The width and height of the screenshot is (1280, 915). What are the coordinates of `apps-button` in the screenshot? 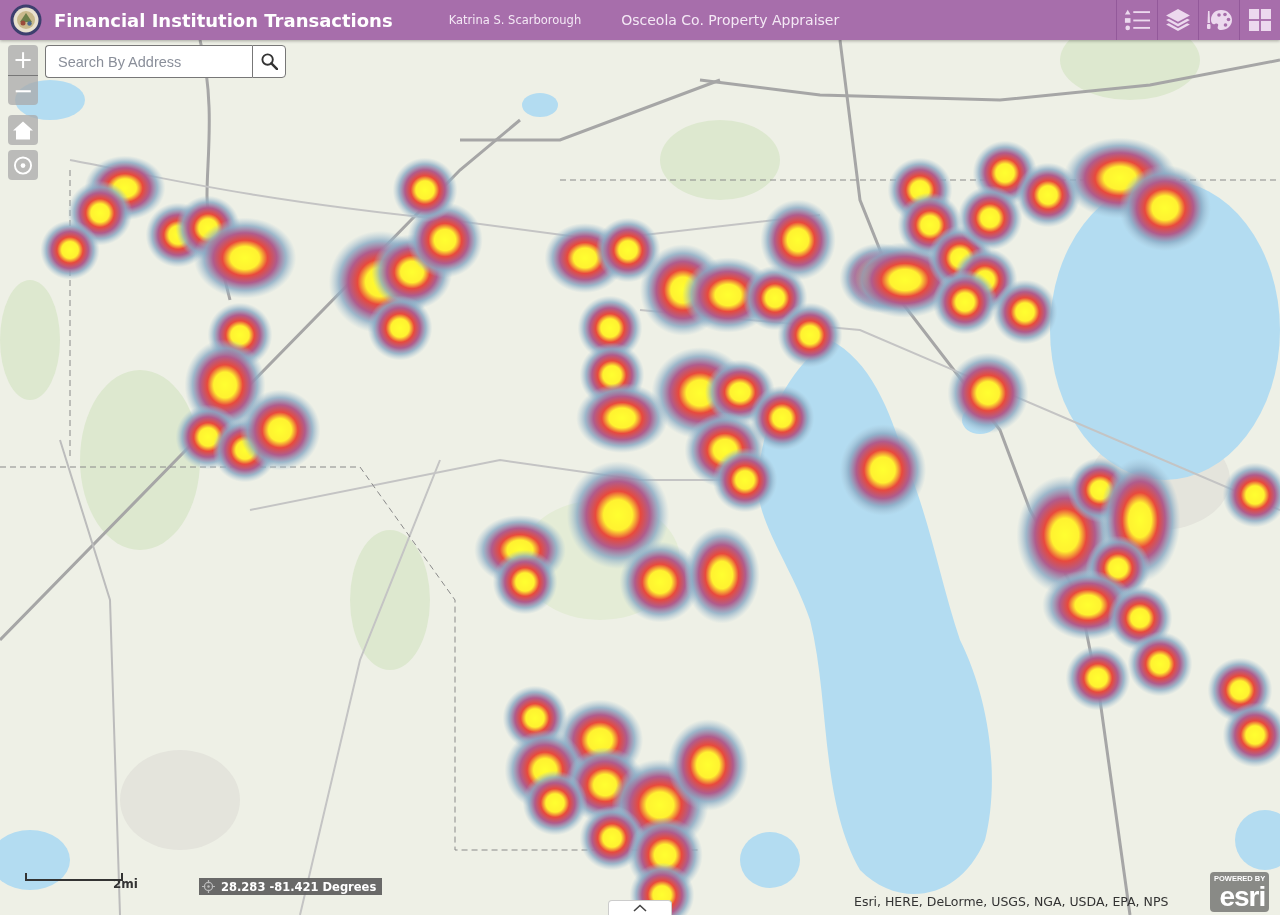 It's located at (1259, 20).